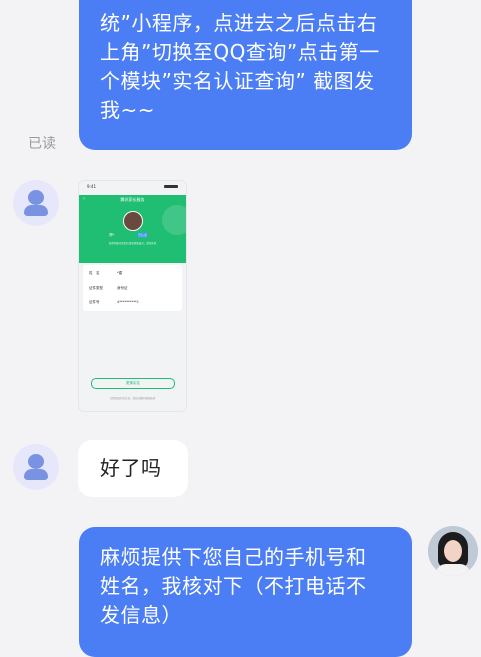 Image resolution: width=481 pixels, height=657 pixels. I want to click on change-button: 更换实名, so click(133, 383).